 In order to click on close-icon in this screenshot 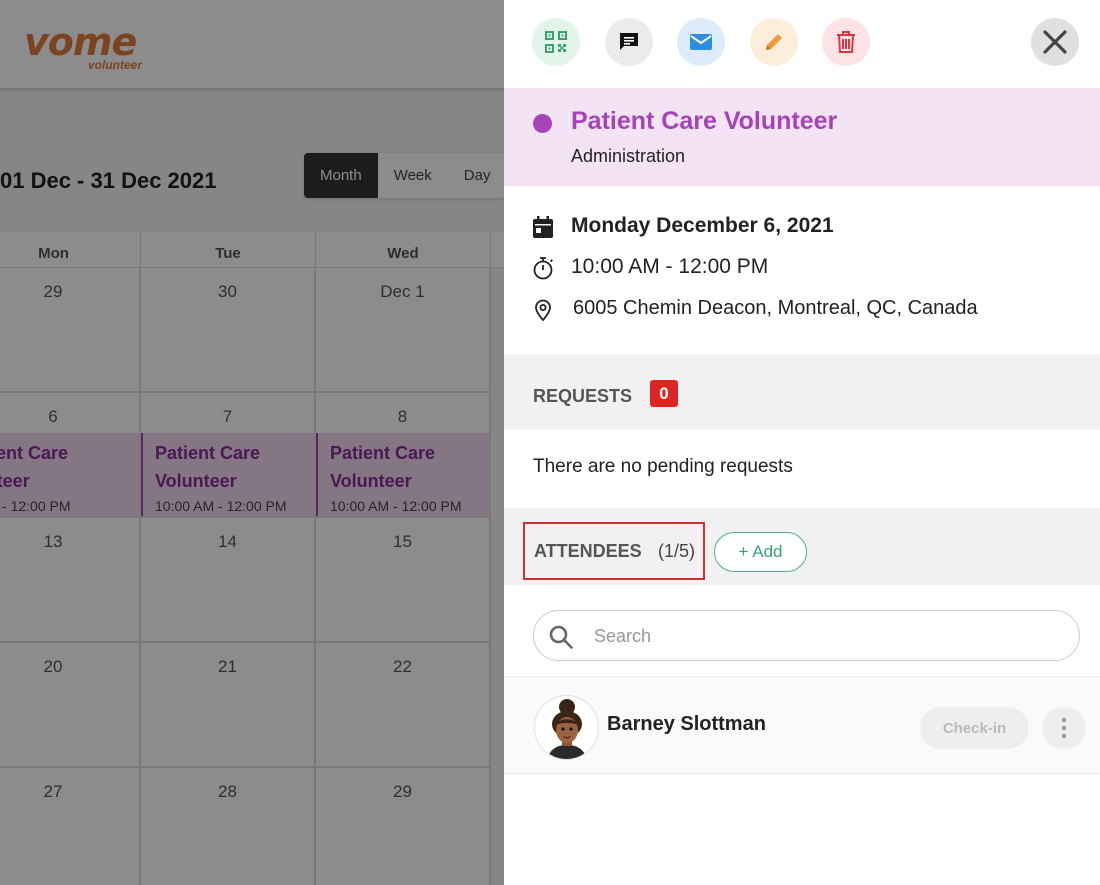, I will do `click(1055, 42)`.